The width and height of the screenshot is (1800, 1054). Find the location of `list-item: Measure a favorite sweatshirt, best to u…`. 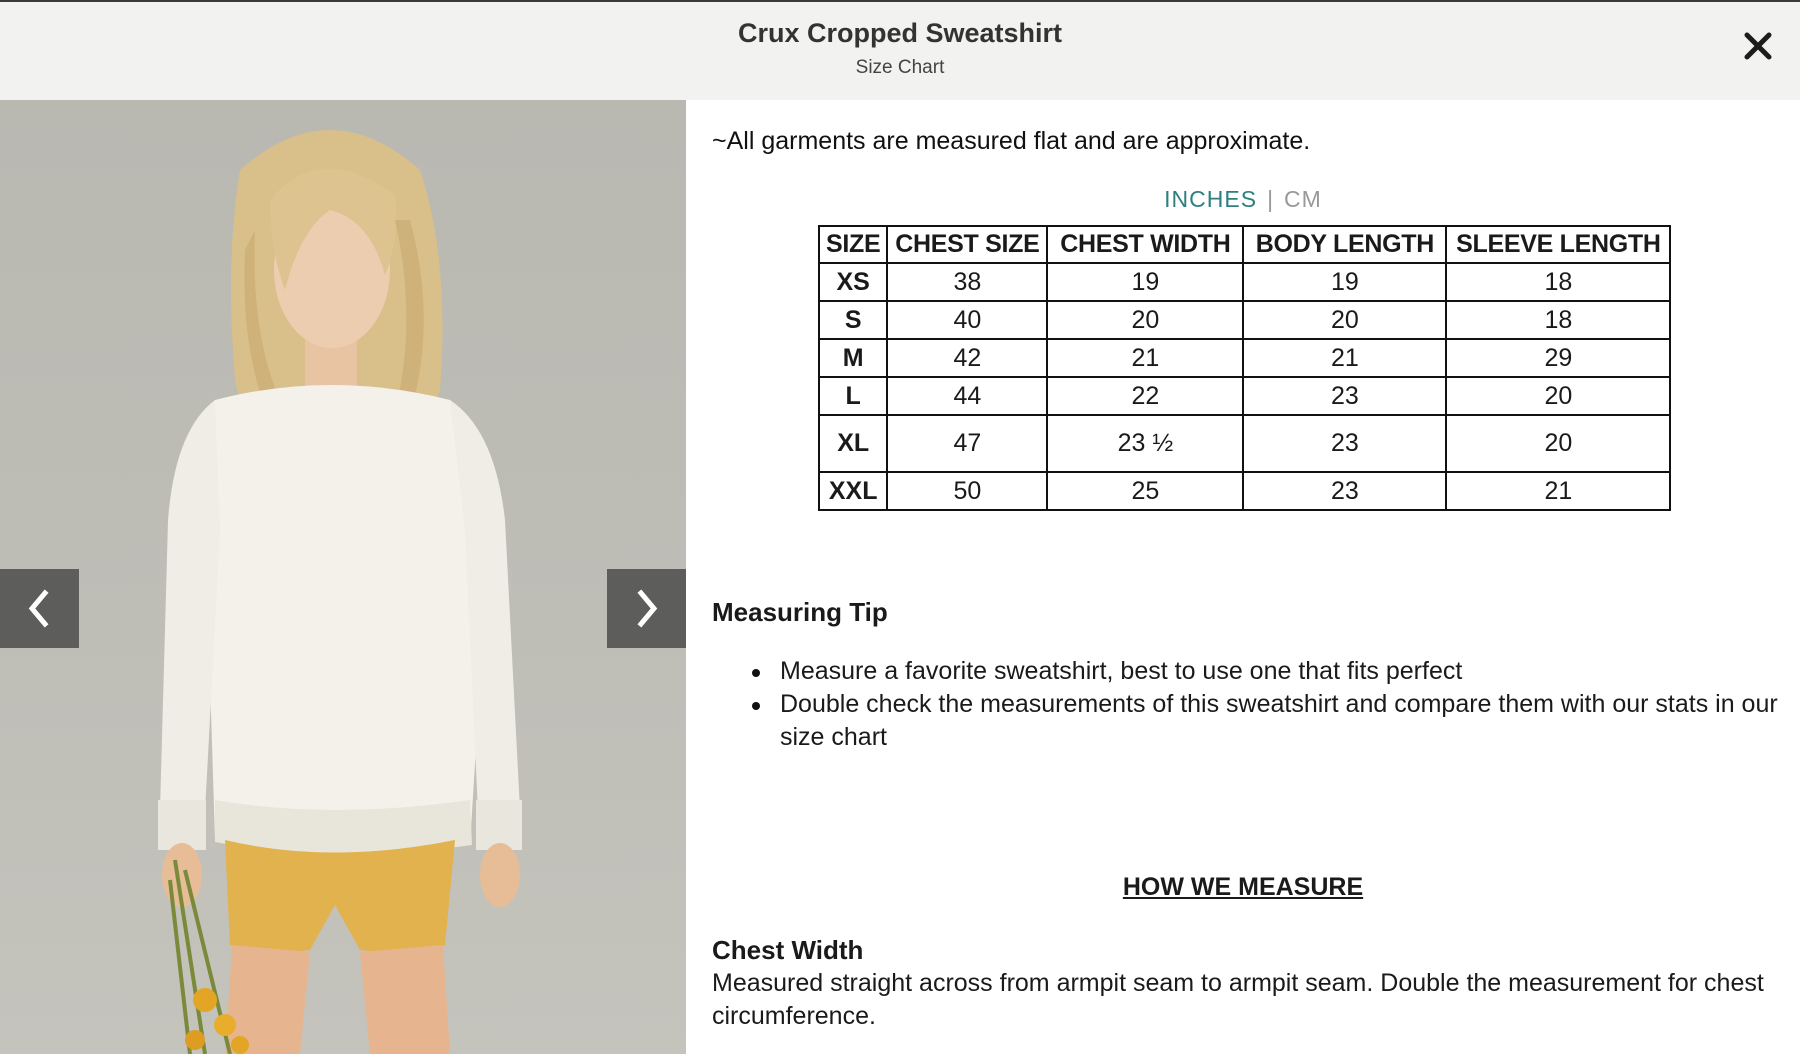

list-item: Measure a favorite sweatshirt, best to u… is located at coordinates (1266, 671).